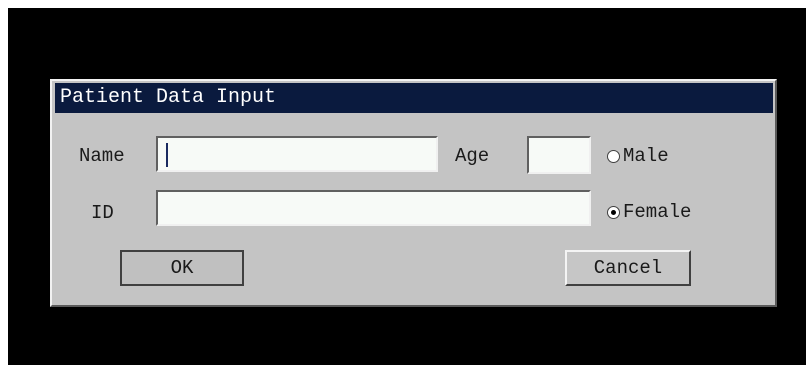  I want to click on female-radio-button, so click(613, 212).